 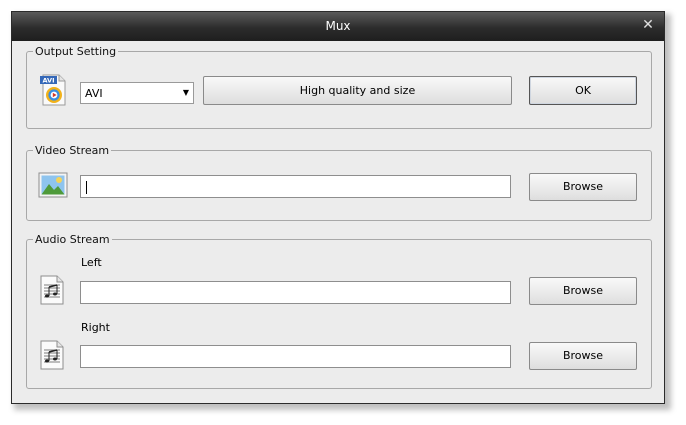 I want to click on avi-badge-text: AVI, so click(x=48, y=81).